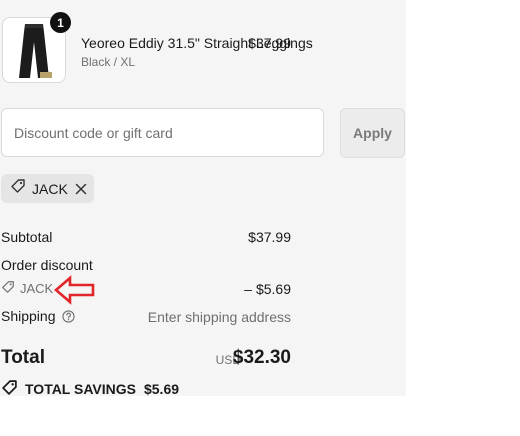 The width and height of the screenshot is (520, 436). What do you see at coordinates (23, 357) in the screenshot?
I see `total-label: Total` at bounding box center [23, 357].